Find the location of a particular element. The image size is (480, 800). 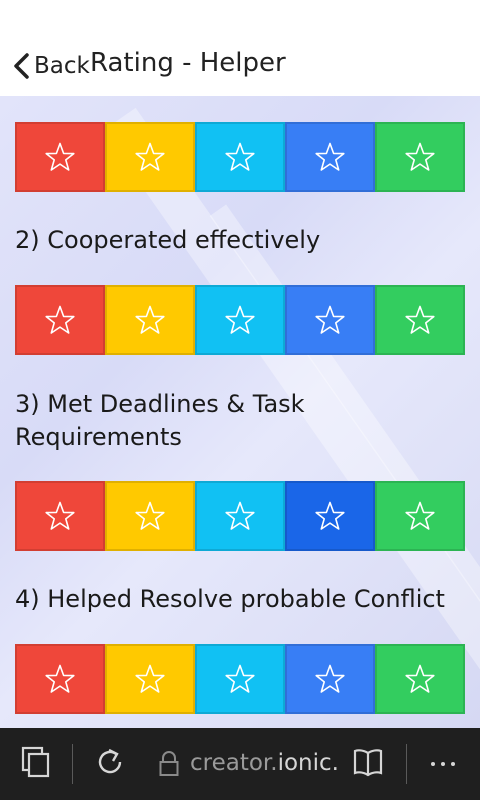

more-options-icon is located at coordinates (443, 766).